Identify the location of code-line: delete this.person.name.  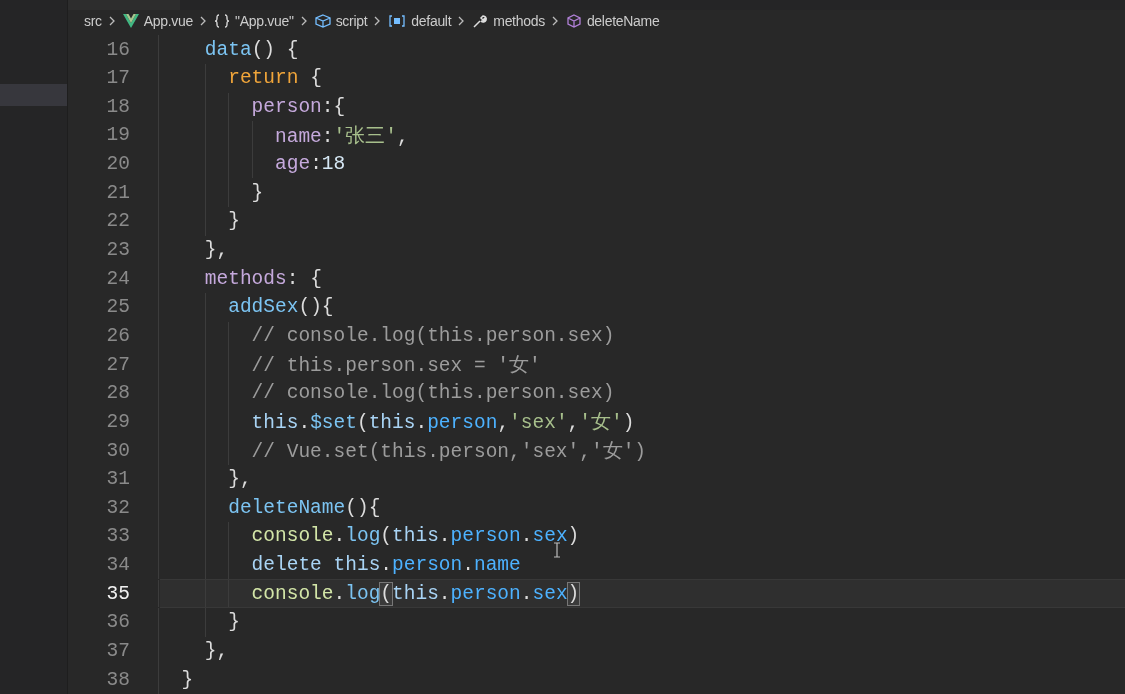
(385, 565).